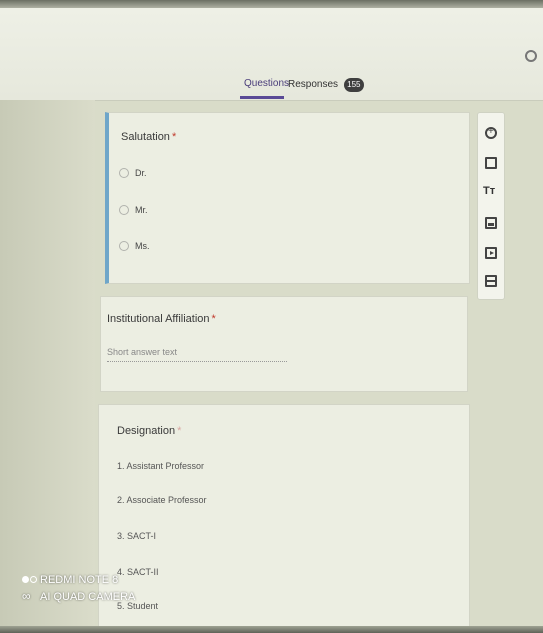 Image resolution: width=543 pixels, height=633 pixels. Describe the element at coordinates (31, 580) in the screenshot. I see `camera-dots-icon` at that location.